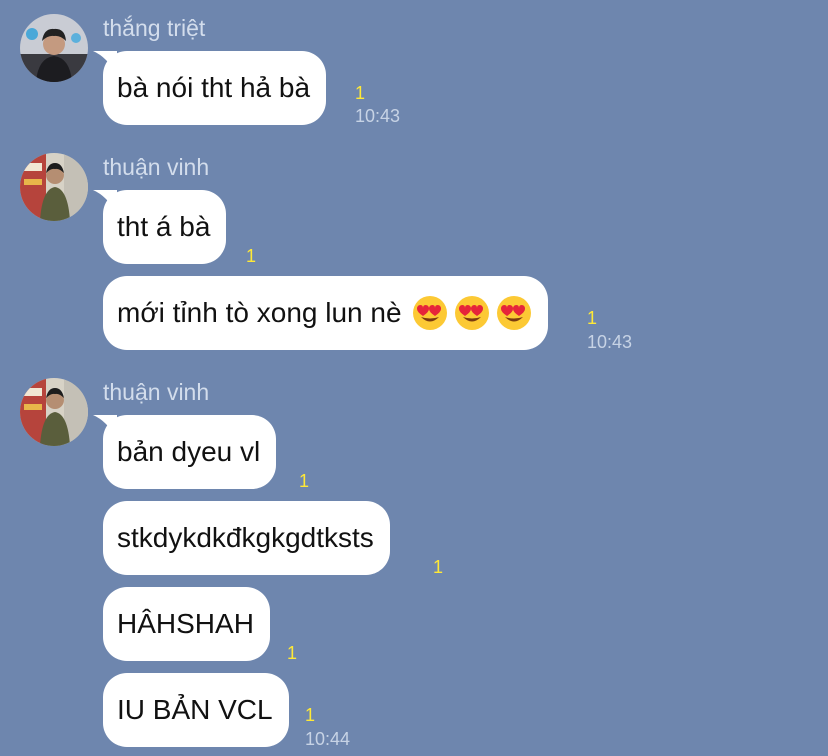 The image size is (828, 756). I want to click on message-text: IU BẢN VCL, so click(195, 709).